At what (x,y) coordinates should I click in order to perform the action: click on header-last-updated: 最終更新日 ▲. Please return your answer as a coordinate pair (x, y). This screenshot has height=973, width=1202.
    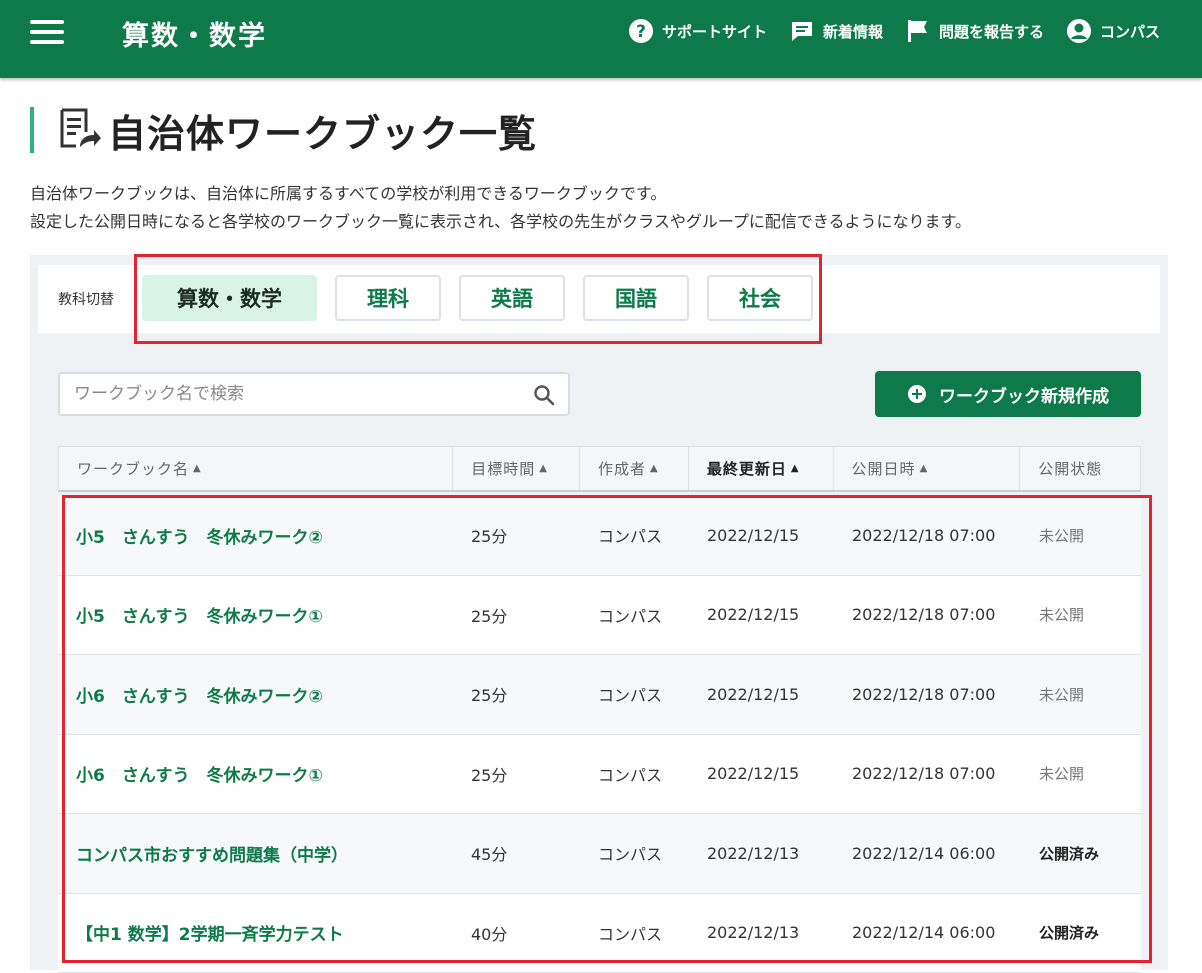
    Looking at the image, I should click on (761, 468).